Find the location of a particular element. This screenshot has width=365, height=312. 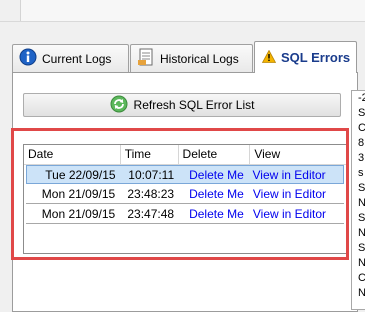

refresh-icon is located at coordinates (119, 105).